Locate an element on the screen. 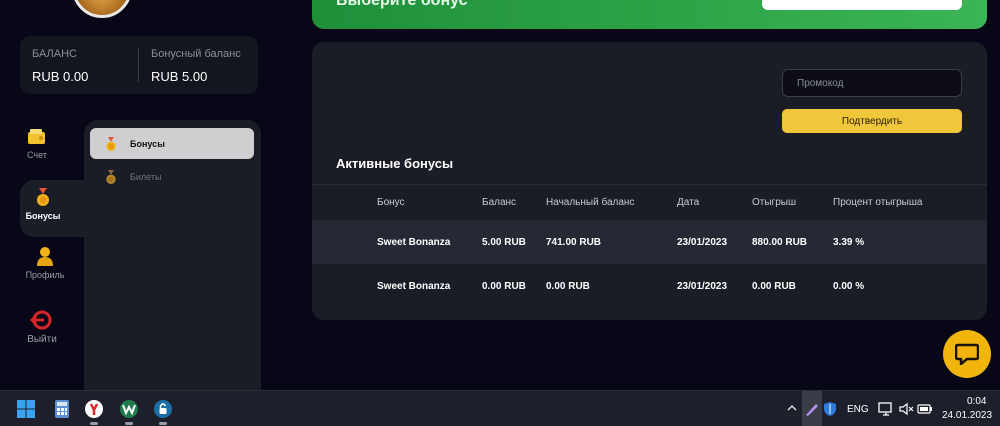  wallet-icon is located at coordinates (36, 136).